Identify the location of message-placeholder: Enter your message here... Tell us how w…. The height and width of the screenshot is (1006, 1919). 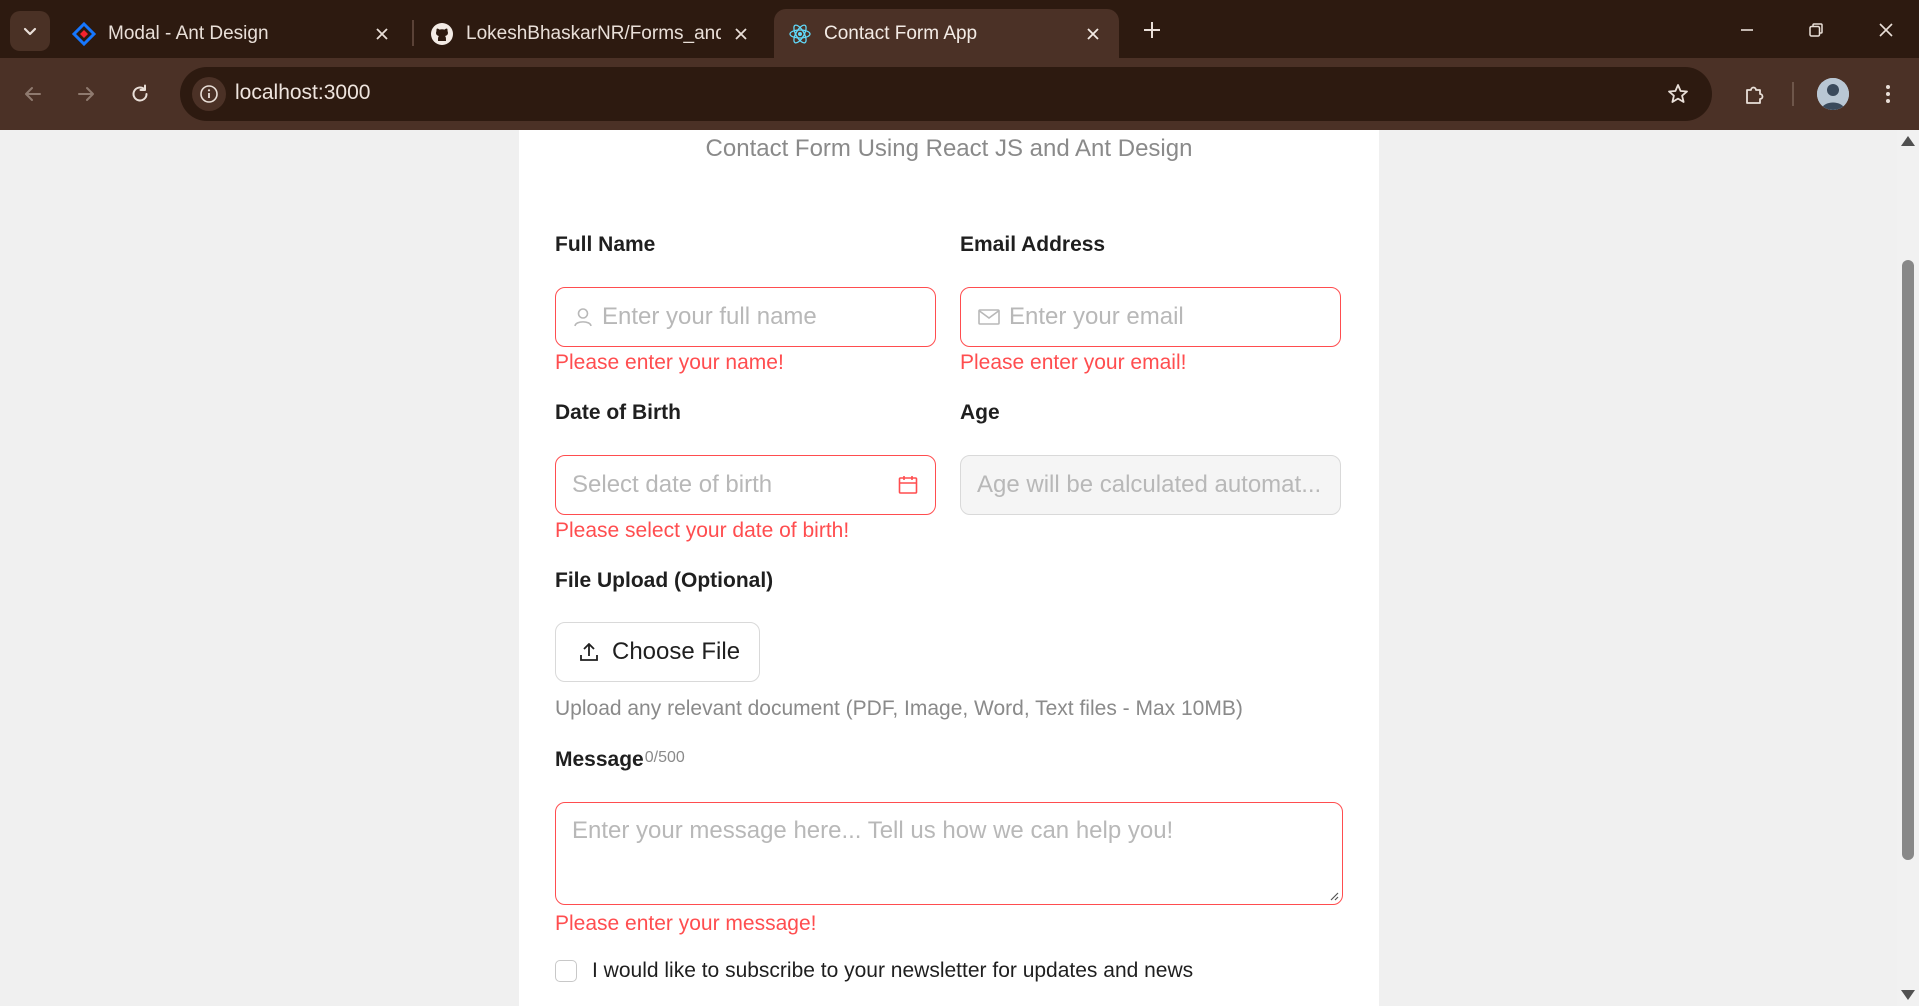
(873, 830).